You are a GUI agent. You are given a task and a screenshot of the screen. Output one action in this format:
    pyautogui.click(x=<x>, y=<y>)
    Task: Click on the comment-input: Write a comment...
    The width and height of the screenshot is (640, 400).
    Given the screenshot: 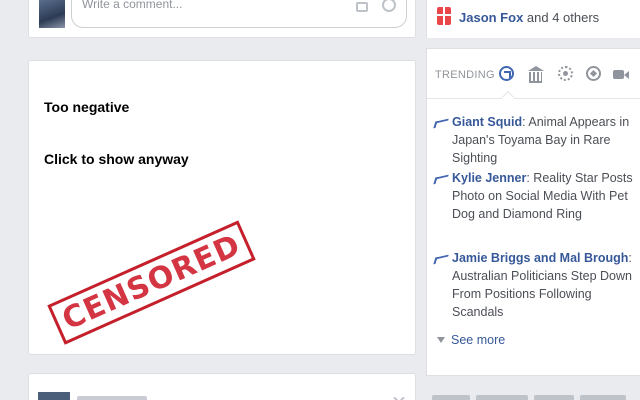 What is the action you would take?
    pyautogui.click(x=239, y=14)
    